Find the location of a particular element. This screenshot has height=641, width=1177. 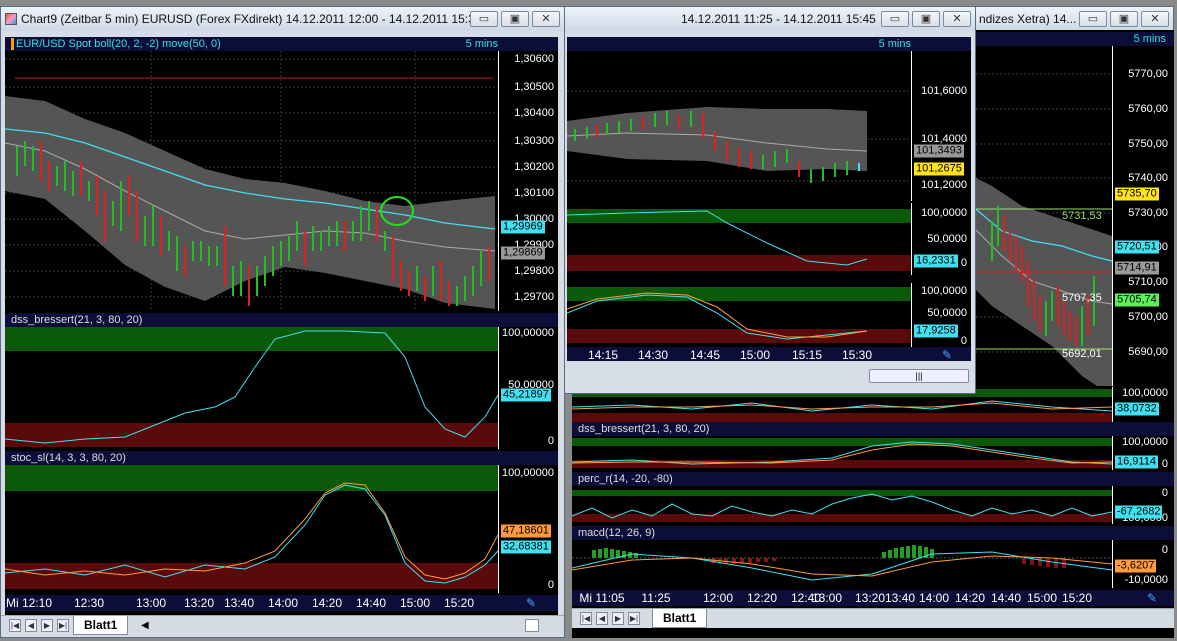

right-perc-axis: 0 -100,0000 -67,2682 is located at coordinates (1142, 505).